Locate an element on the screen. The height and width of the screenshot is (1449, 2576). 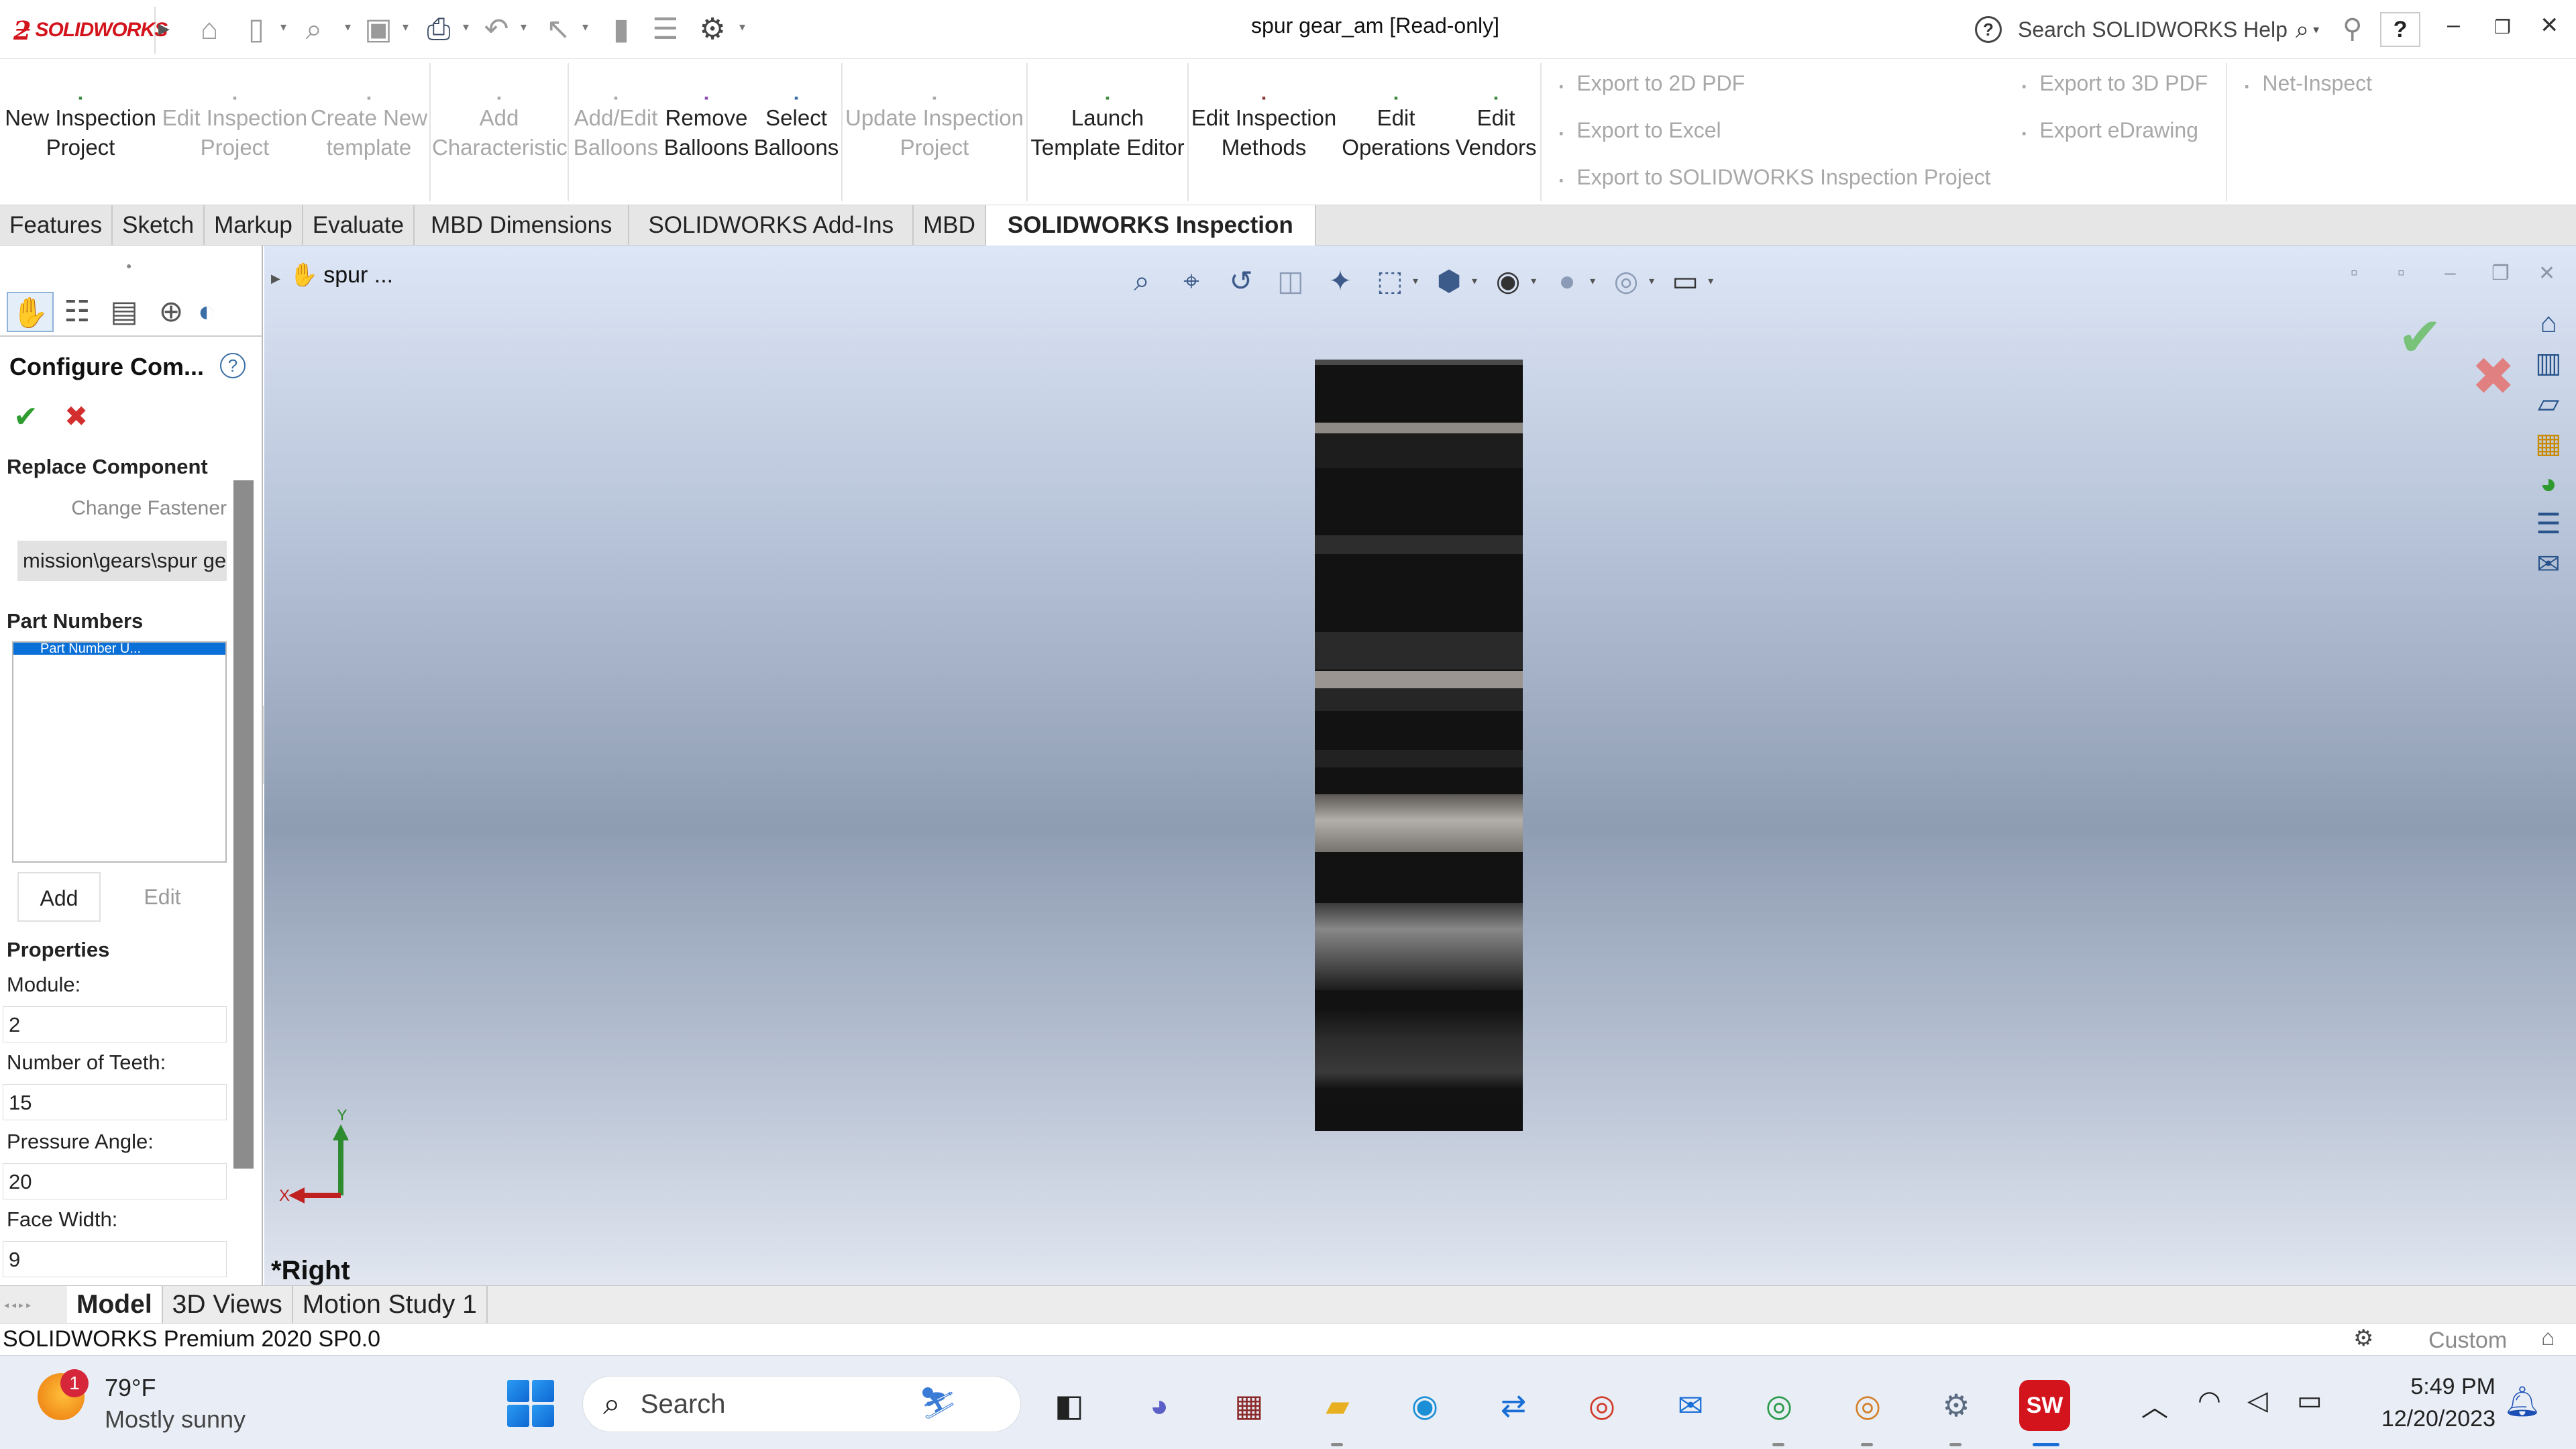
viewport-minimize-icon: – is located at coordinates (2450, 273).